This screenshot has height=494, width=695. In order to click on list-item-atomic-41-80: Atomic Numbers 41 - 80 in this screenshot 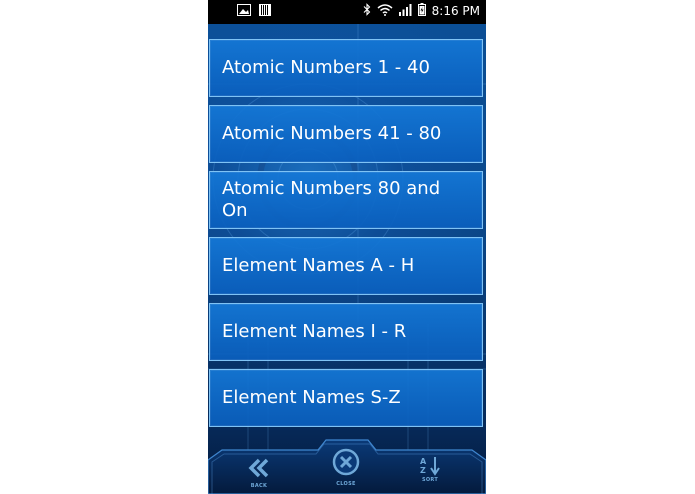, I will do `click(346, 134)`.